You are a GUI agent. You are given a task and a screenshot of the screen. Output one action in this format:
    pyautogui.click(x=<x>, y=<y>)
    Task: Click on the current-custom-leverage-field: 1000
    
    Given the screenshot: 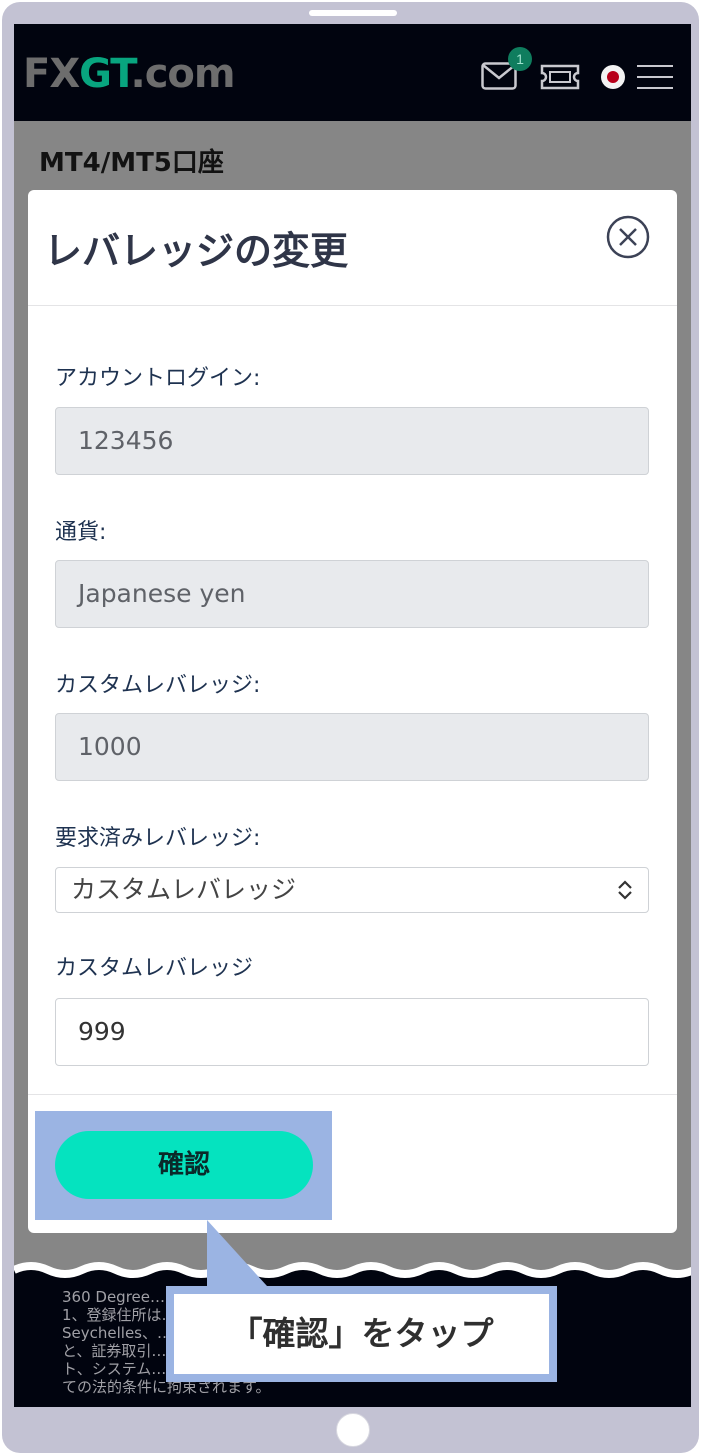 What is the action you would take?
    pyautogui.click(x=352, y=747)
    